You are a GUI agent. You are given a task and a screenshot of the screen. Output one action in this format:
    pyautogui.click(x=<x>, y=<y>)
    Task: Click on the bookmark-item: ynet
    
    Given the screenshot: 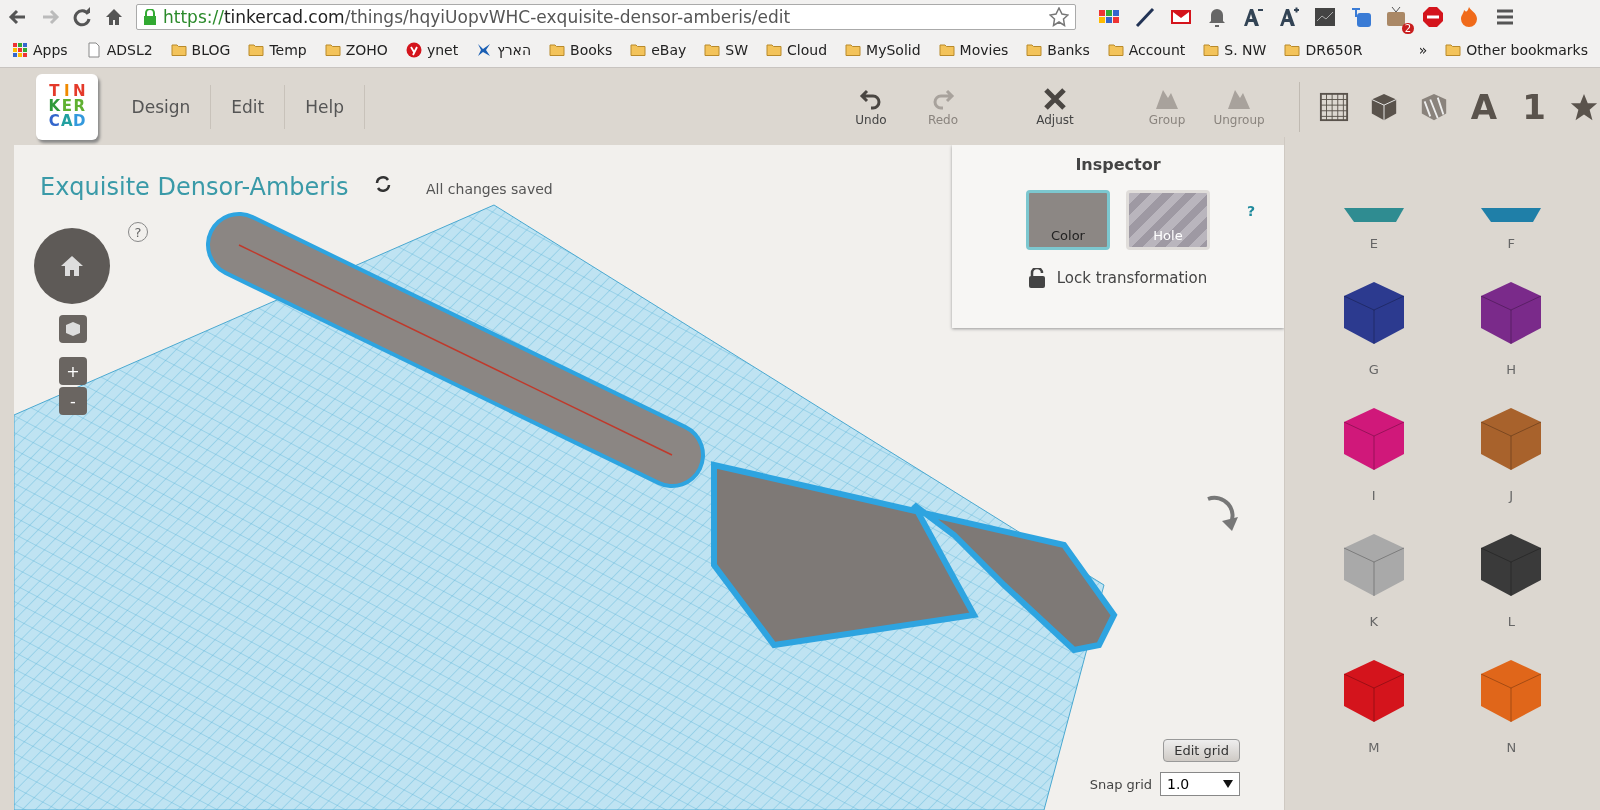 What is the action you would take?
    pyautogui.click(x=432, y=50)
    